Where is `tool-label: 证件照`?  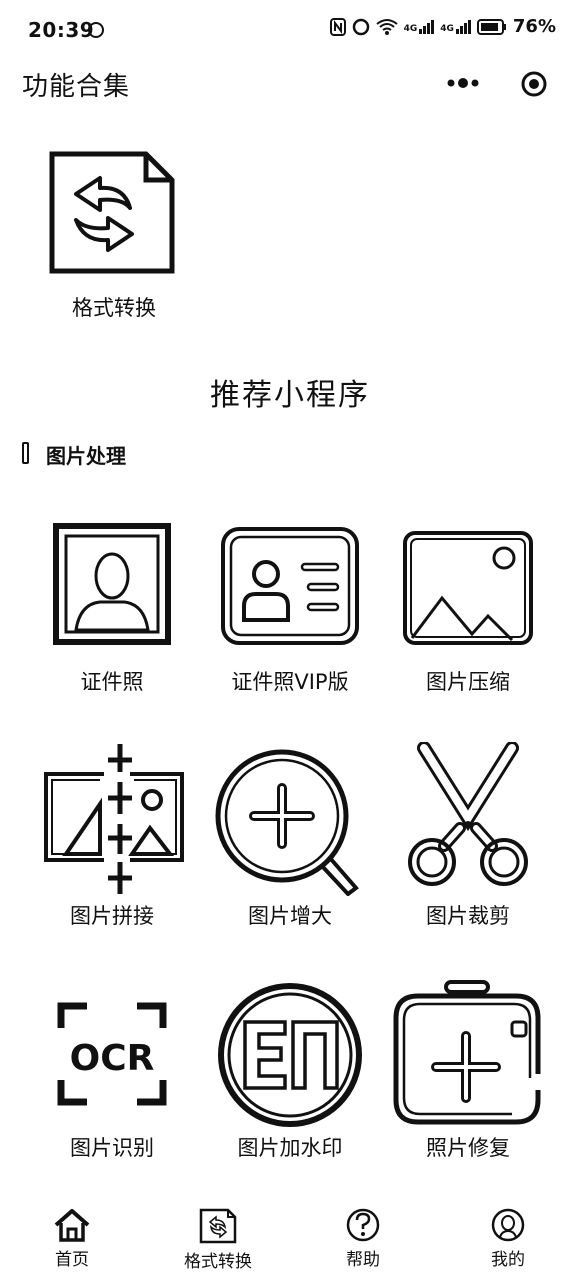 tool-label: 证件照 is located at coordinates (112, 682).